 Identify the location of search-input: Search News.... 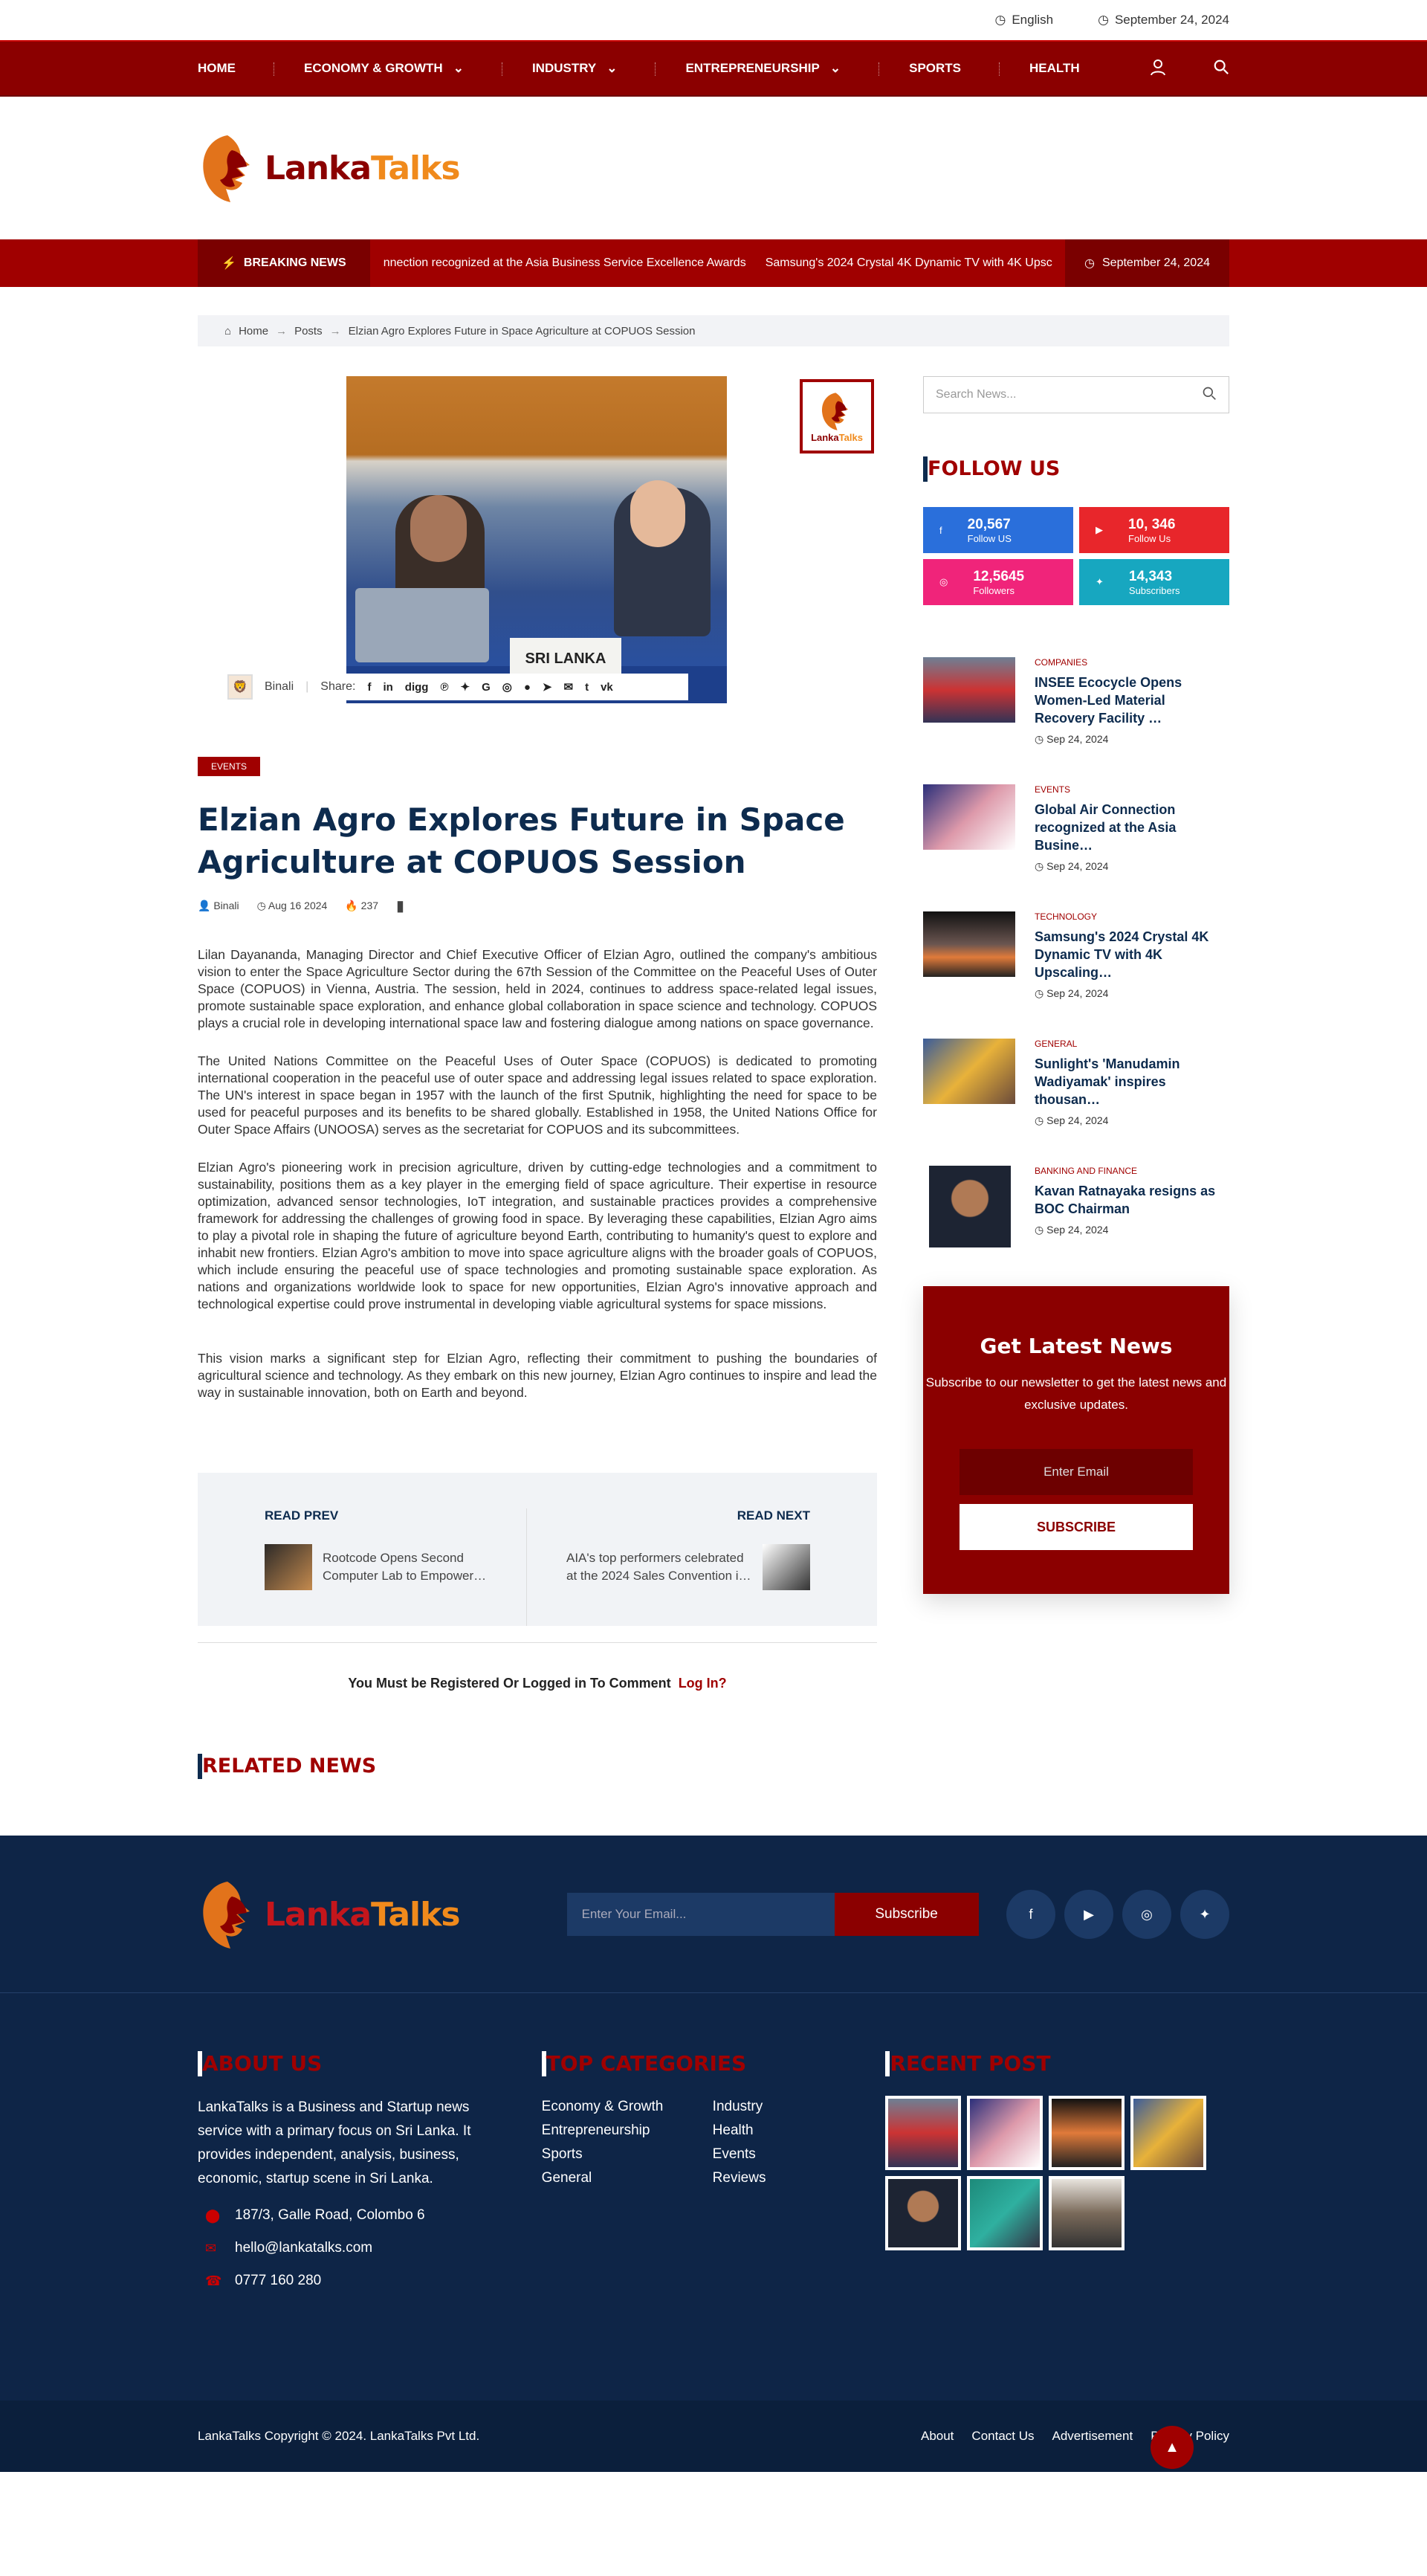
(976, 394).